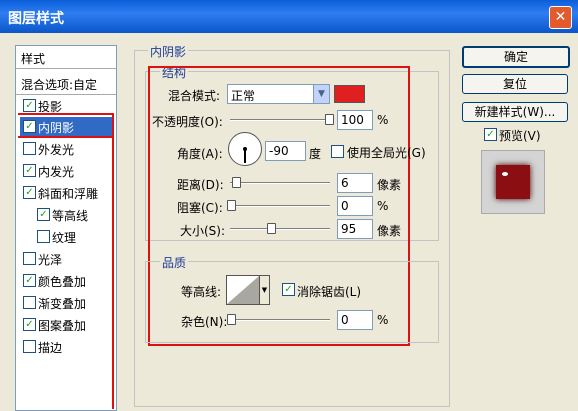 This screenshot has height=411, width=578. What do you see at coordinates (355, 183) in the screenshot?
I see `distance-input: 6` at bounding box center [355, 183].